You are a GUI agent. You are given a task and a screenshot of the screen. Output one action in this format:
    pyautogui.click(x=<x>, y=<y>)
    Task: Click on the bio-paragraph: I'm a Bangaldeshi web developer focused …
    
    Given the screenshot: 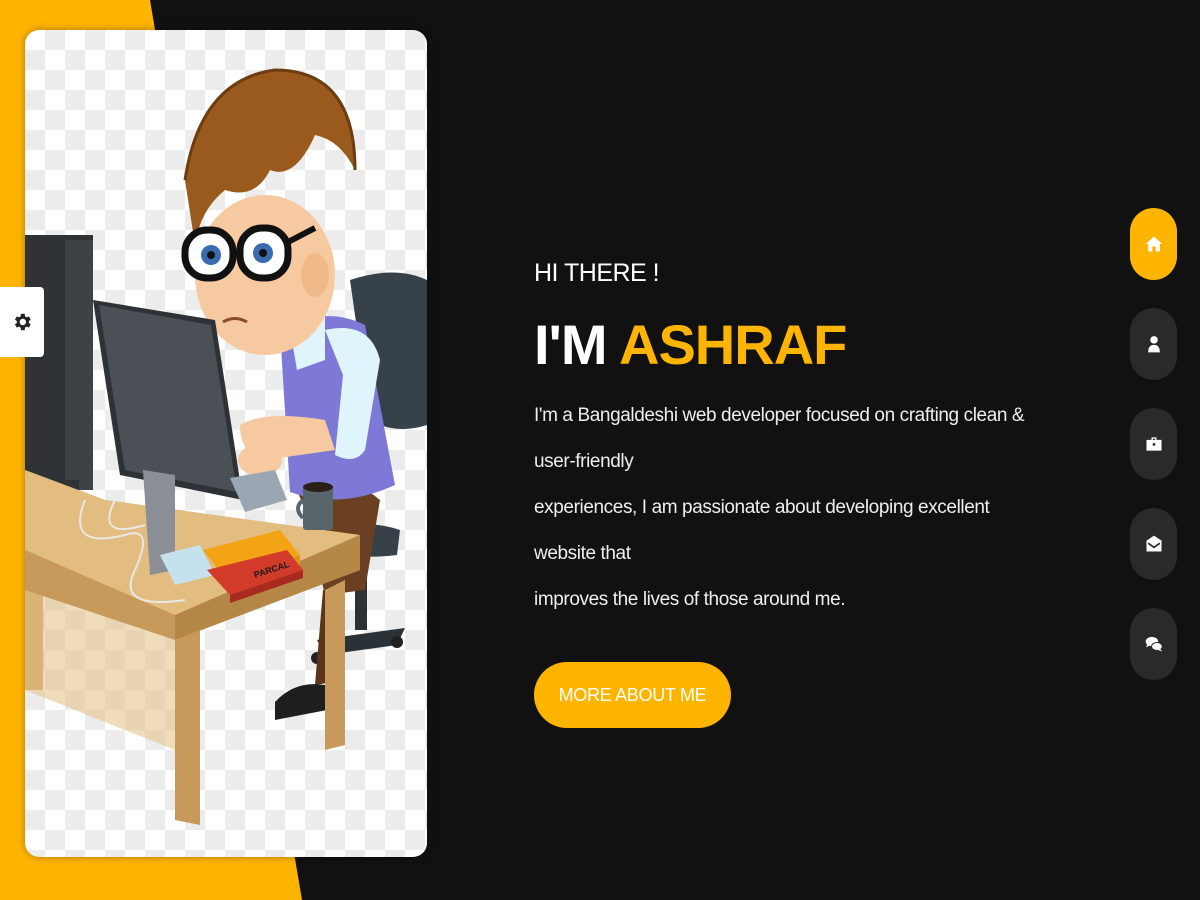 What is the action you would take?
    pyautogui.click(x=789, y=508)
    